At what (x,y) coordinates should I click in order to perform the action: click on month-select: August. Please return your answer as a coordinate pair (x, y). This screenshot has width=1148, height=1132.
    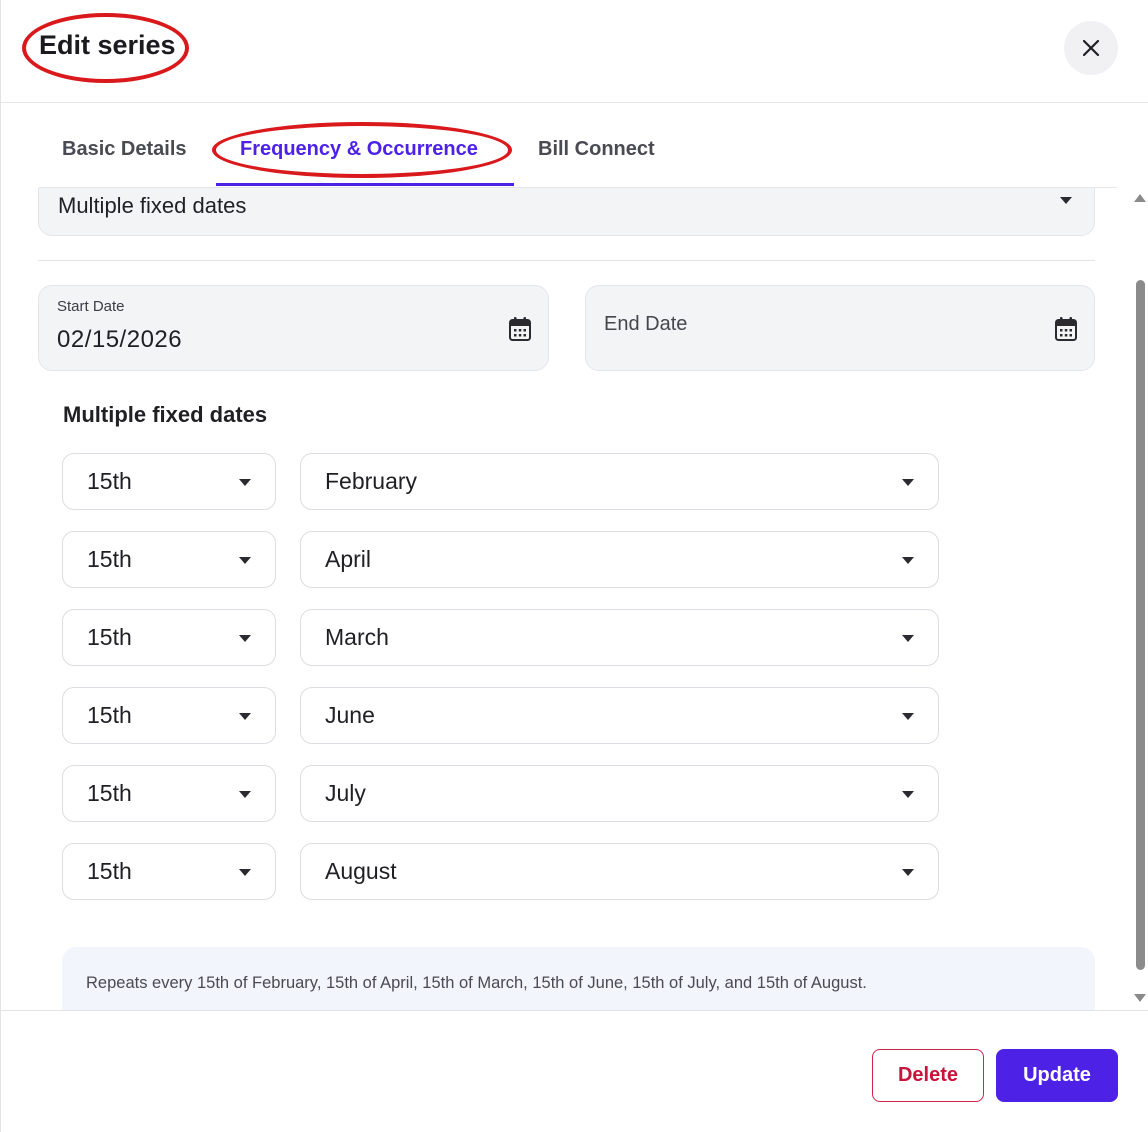
    Looking at the image, I should click on (619, 871).